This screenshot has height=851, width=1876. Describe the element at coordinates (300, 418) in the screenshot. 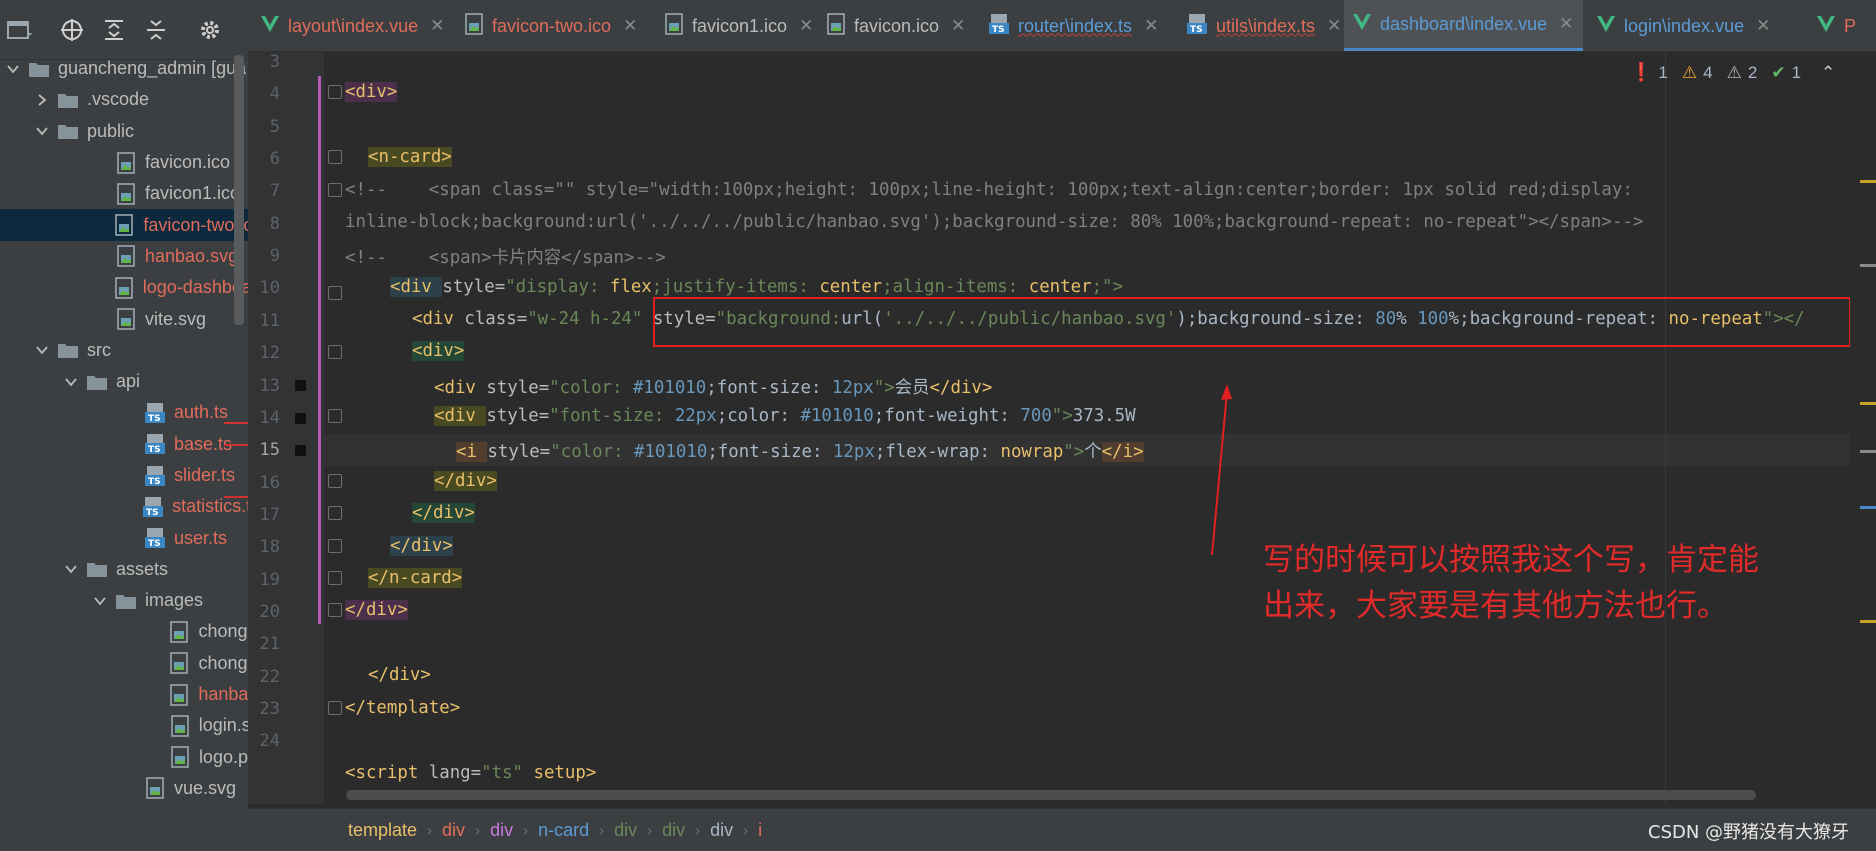

I see `gutter-marker` at that location.